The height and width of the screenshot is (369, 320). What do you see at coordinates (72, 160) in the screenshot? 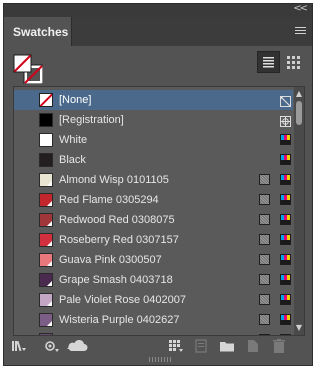
I see `swatch-name-label: Black` at bounding box center [72, 160].